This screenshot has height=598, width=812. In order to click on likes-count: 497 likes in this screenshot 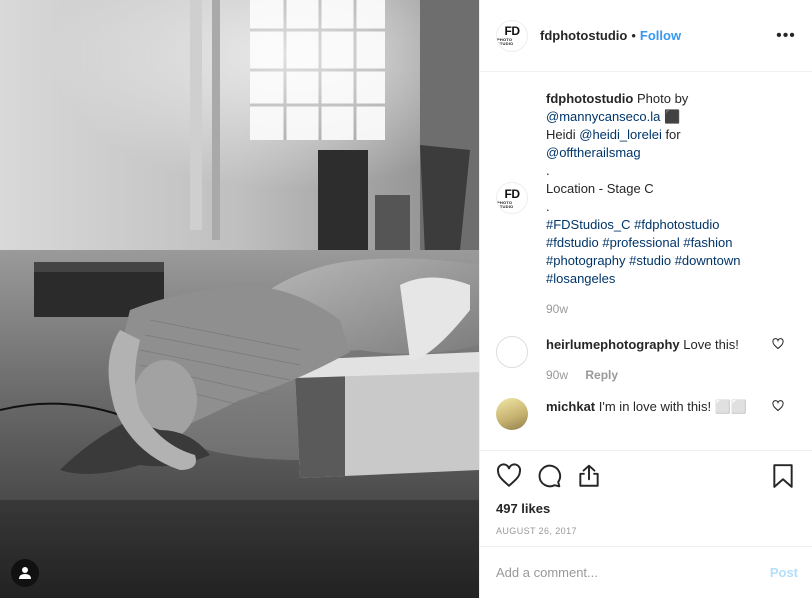, I will do `click(646, 508)`.